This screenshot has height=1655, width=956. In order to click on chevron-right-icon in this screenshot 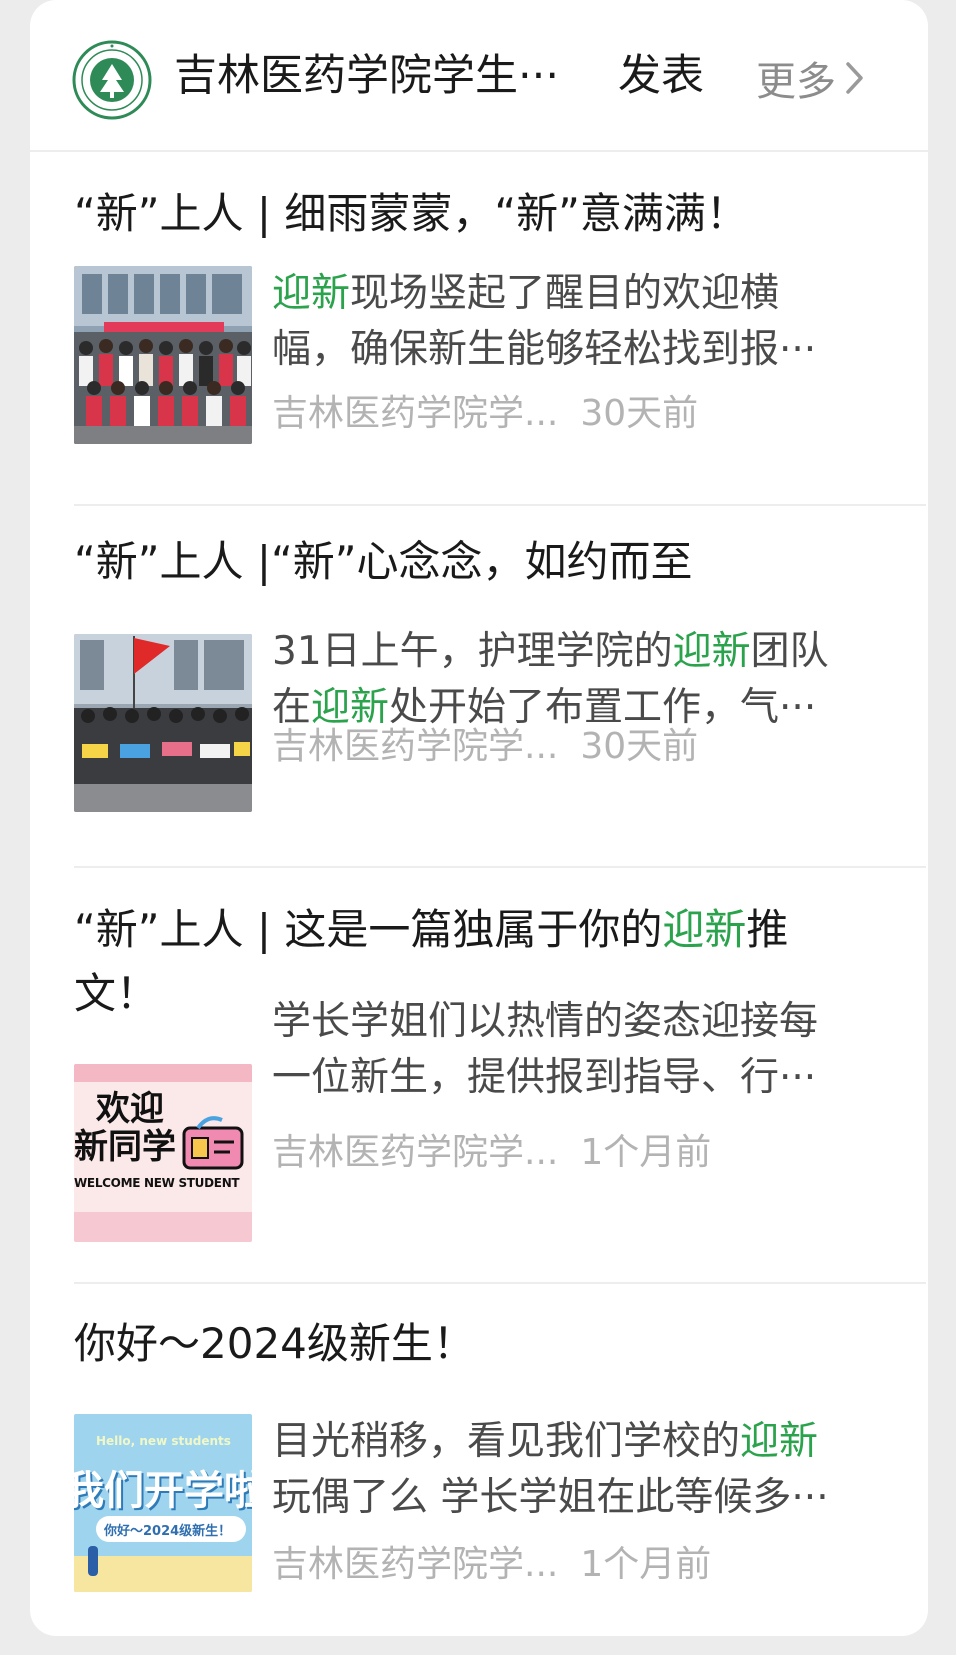, I will do `click(854, 78)`.